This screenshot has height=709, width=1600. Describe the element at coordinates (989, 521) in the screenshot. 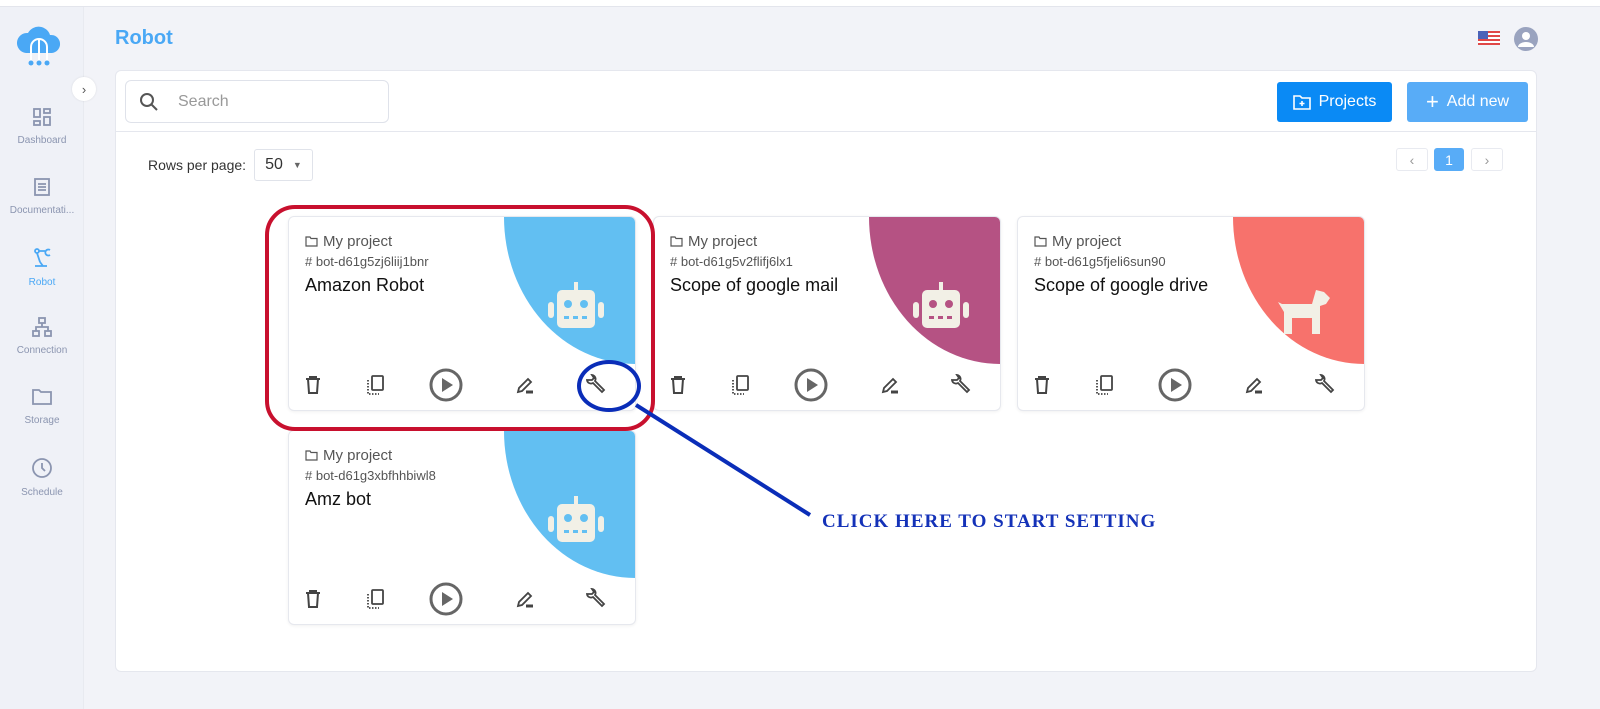

I see `annotation-text: CLICK HERE TO START SETTING` at that location.